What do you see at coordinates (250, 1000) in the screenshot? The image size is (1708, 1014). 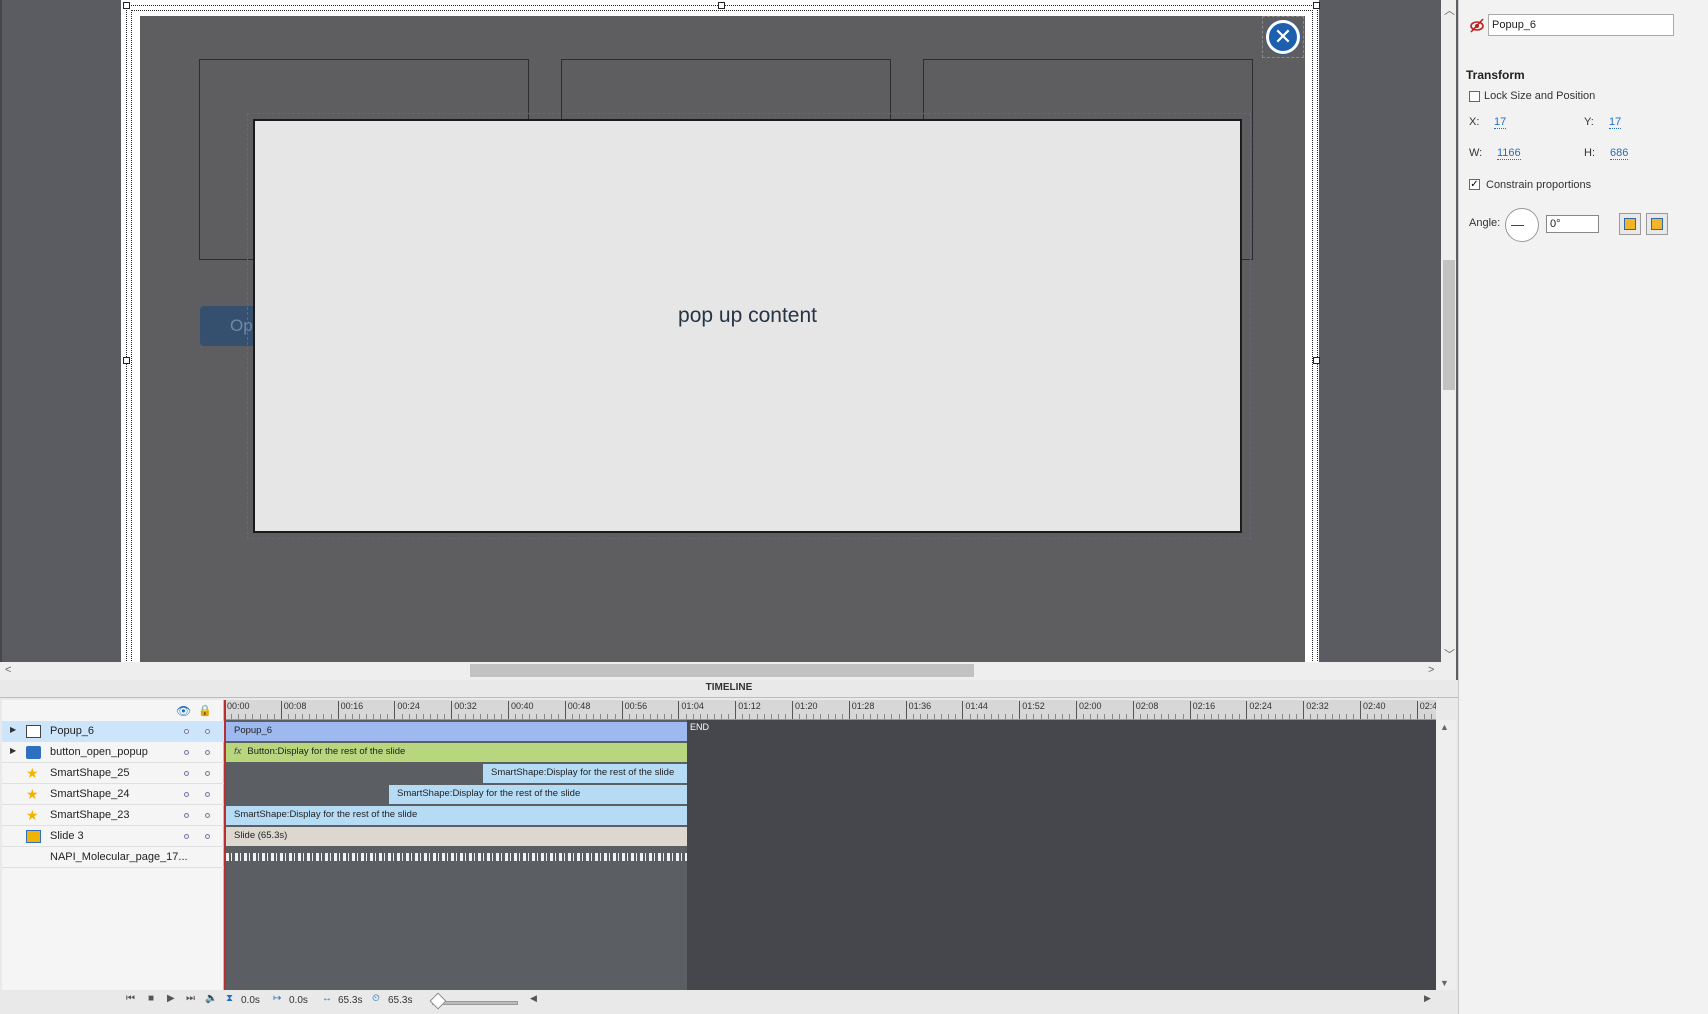 I see `current-time-value: 0.0s` at bounding box center [250, 1000].